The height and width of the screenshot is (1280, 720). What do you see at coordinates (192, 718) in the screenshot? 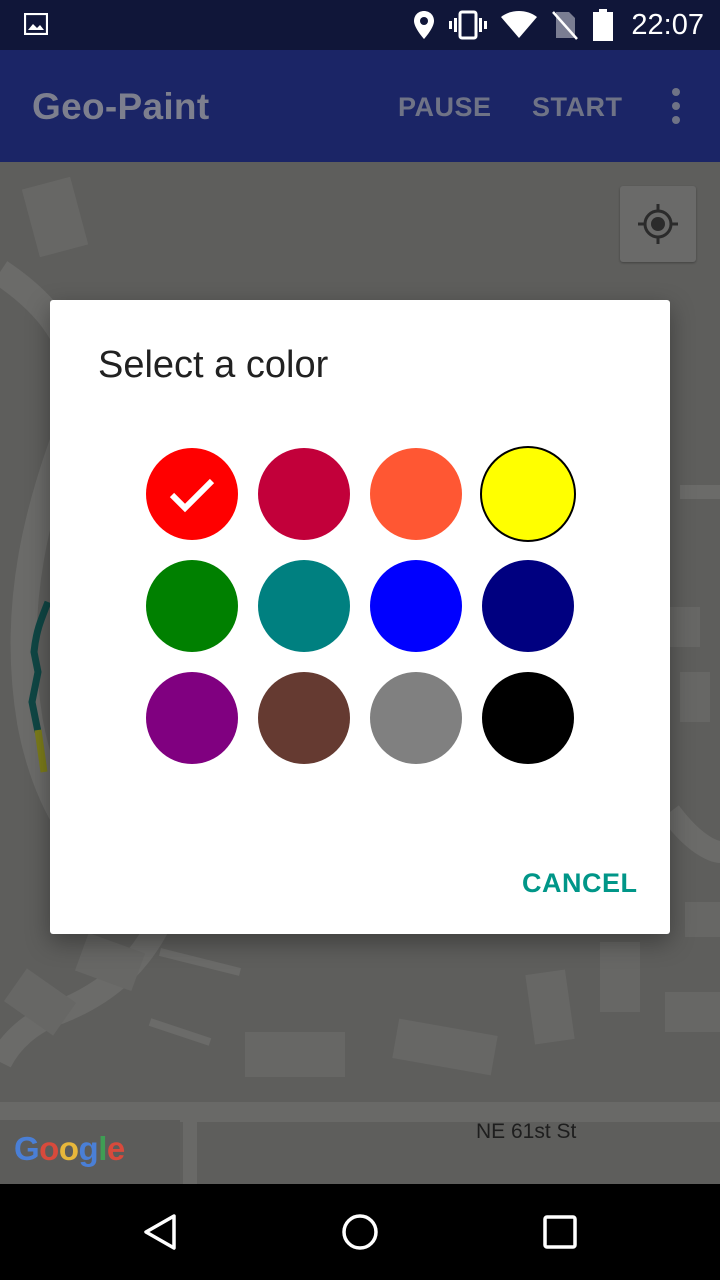
I see `color-swatch-purple` at bounding box center [192, 718].